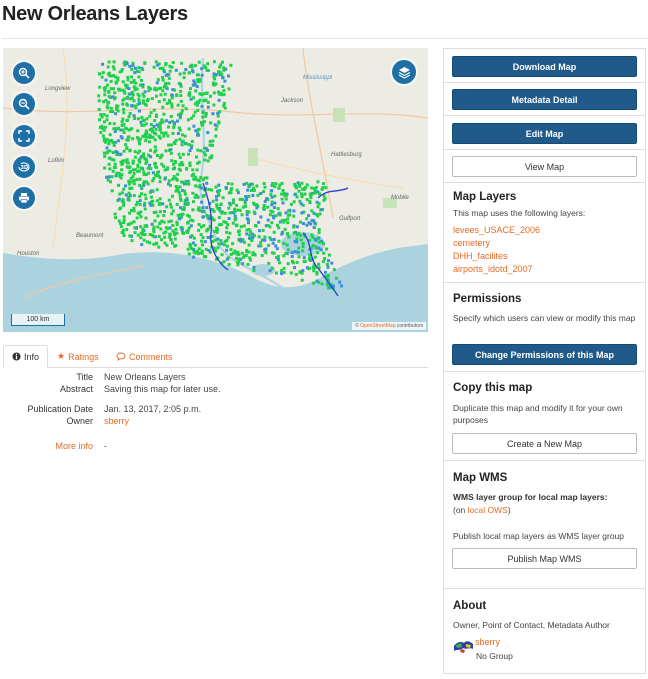  Describe the element at coordinates (544, 166) in the screenshot. I see `view-map-button: View Map` at that location.